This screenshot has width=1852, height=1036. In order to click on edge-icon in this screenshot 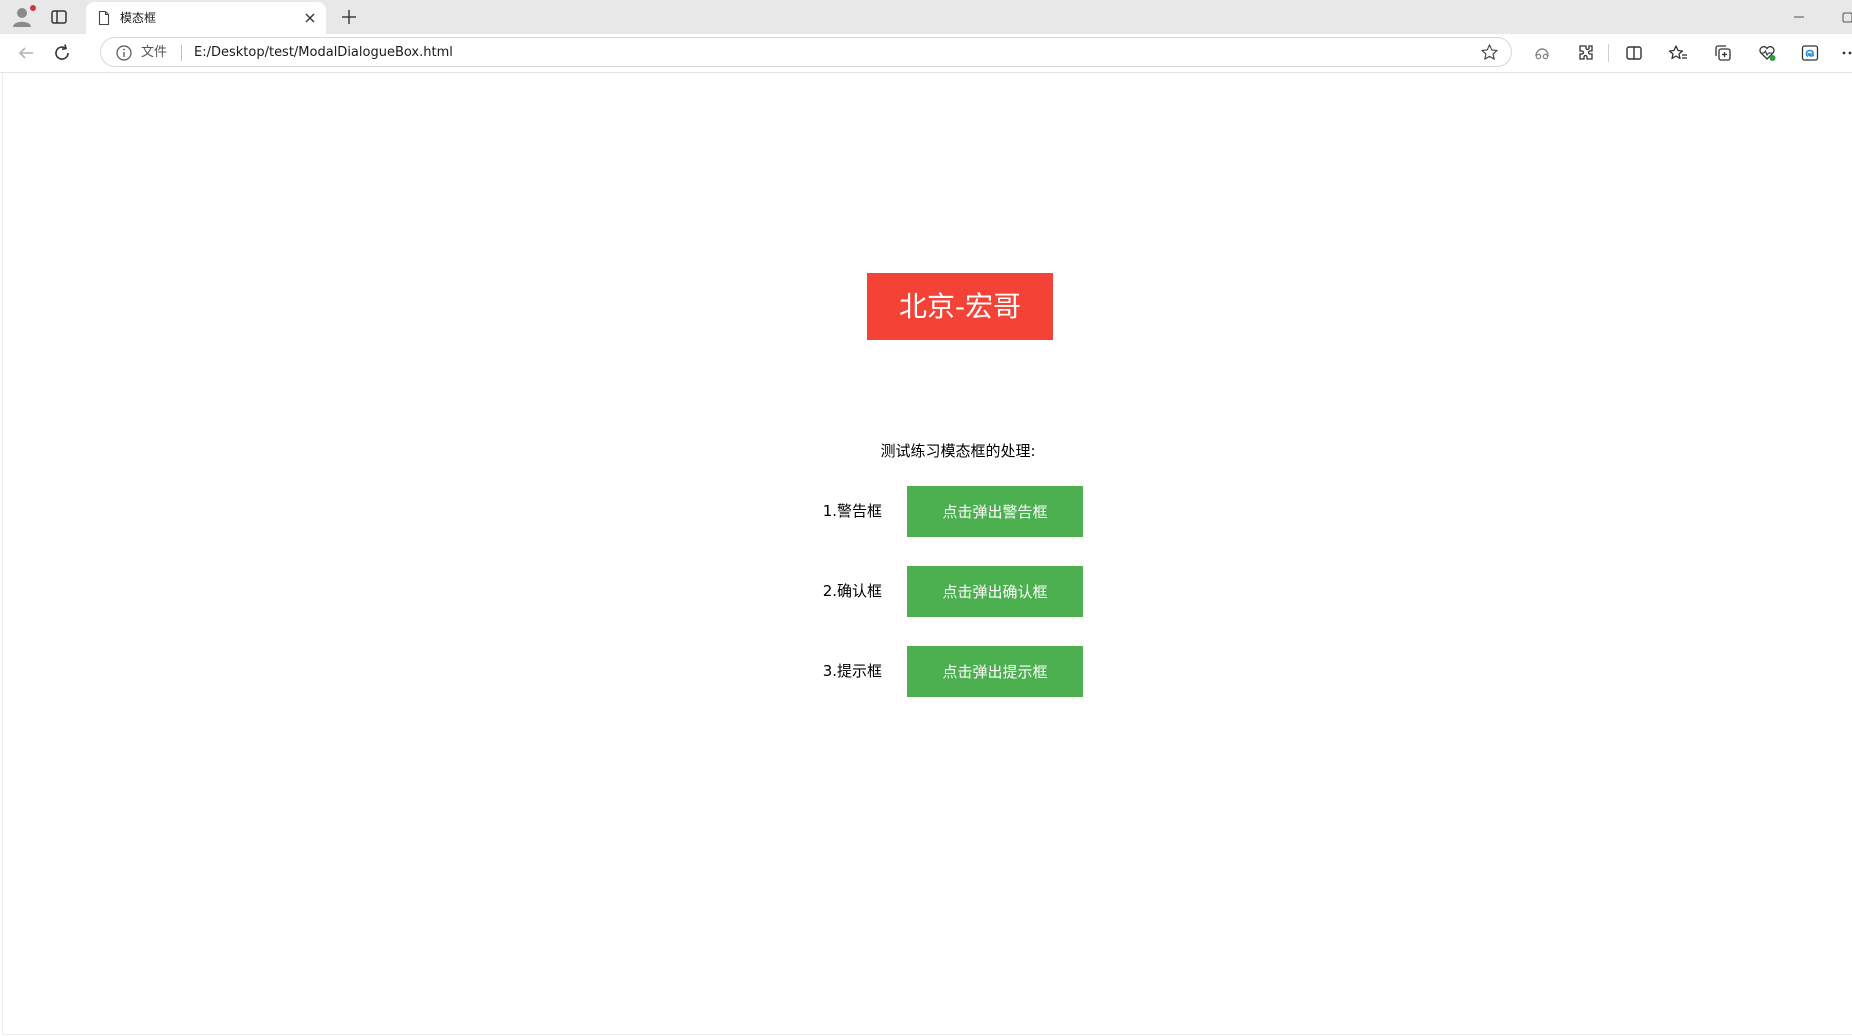, I will do `click(1810, 53)`.